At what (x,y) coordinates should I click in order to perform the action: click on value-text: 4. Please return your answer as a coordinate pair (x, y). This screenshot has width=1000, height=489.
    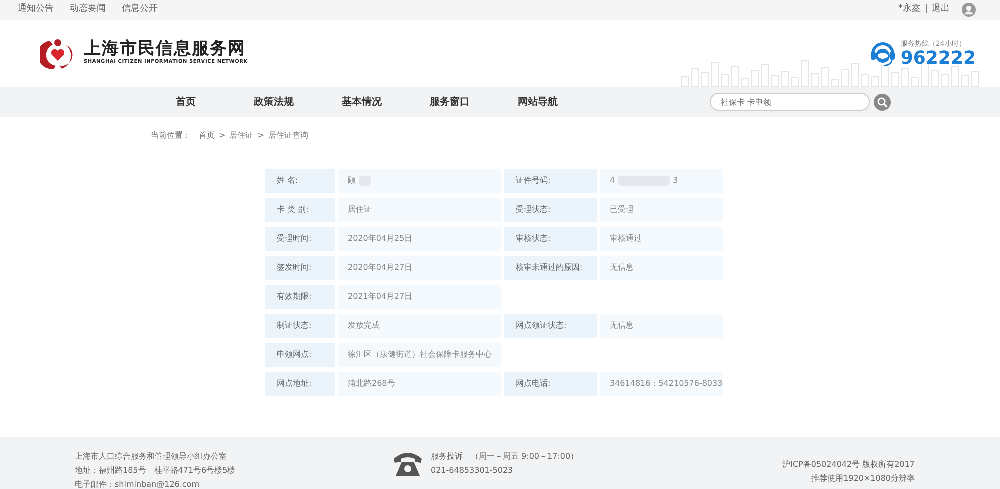
    Looking at the image, I should click on (613, 180).